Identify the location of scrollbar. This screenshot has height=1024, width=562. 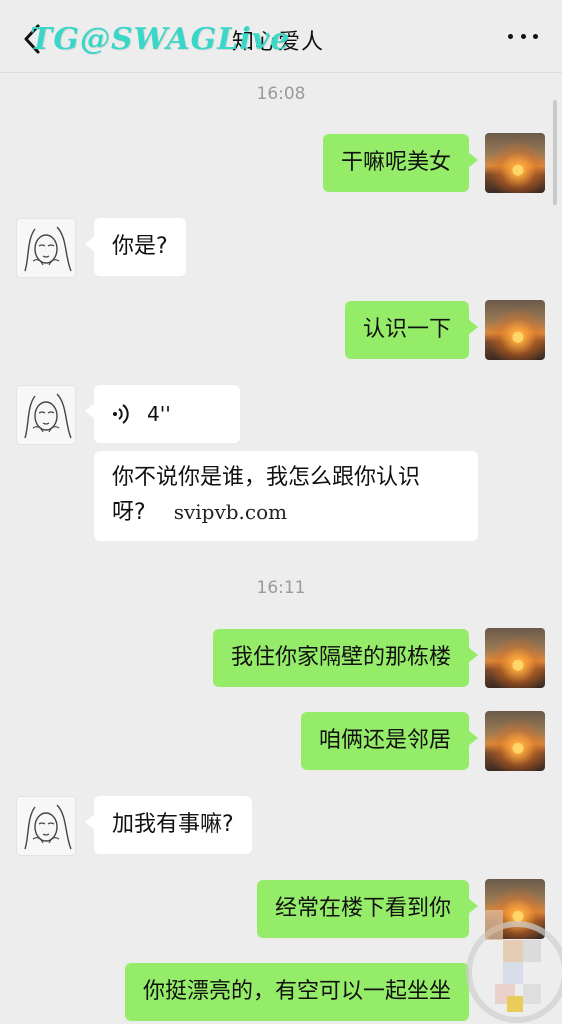
(555, 152).